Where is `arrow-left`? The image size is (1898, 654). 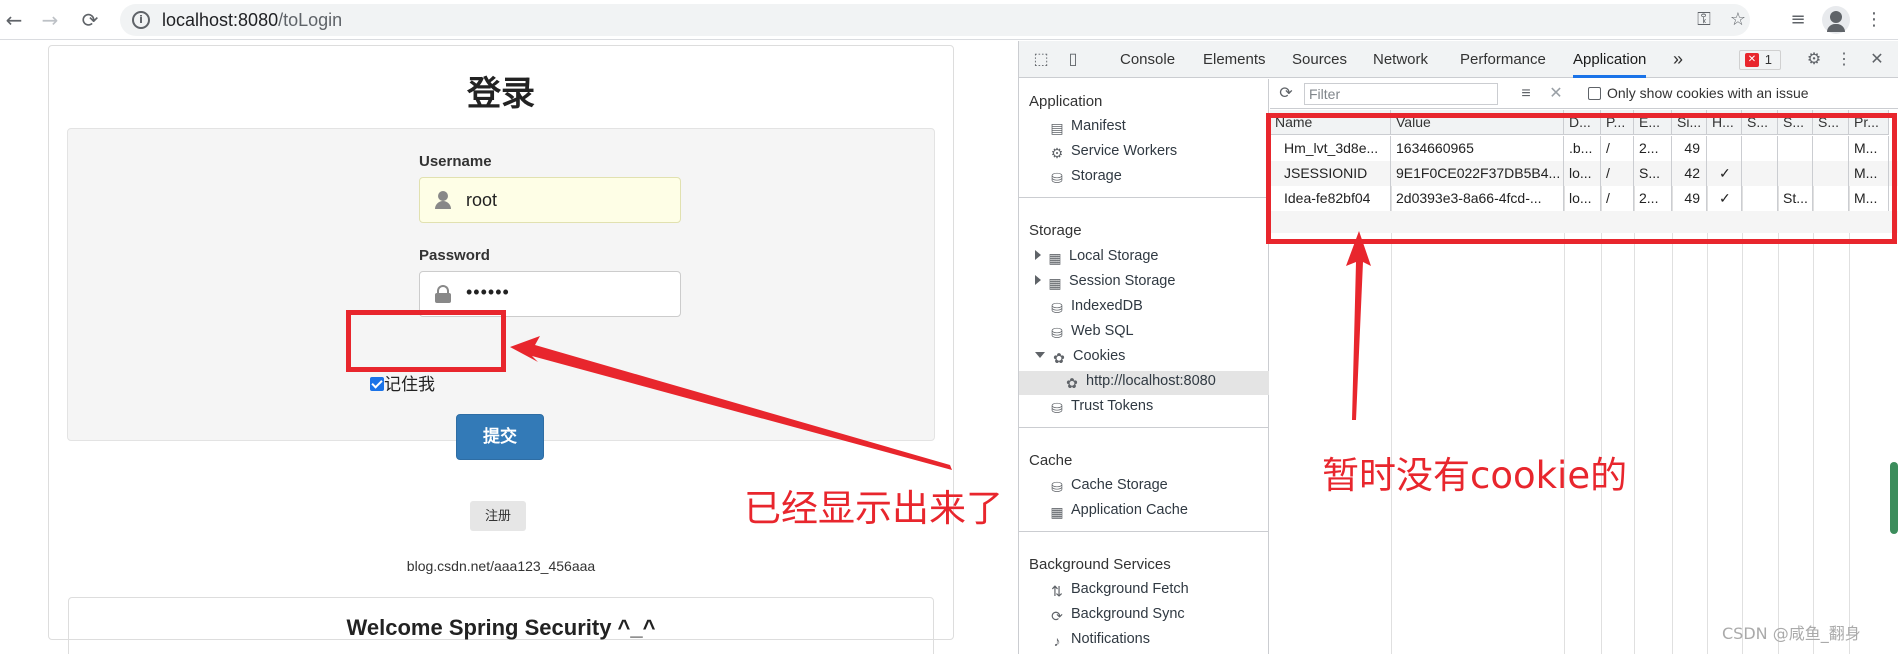 arrow-left is located at coordinates (731, 403).